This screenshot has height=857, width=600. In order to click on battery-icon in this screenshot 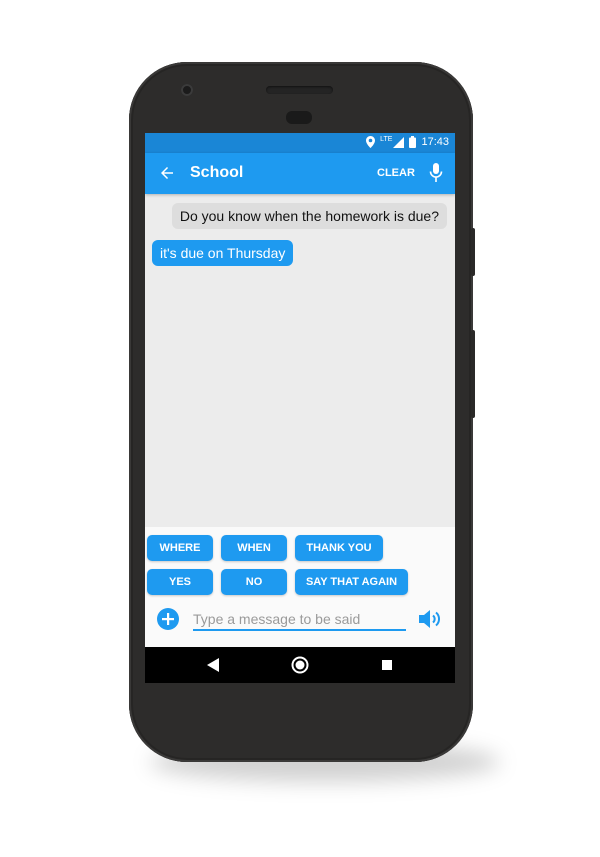, I will do `click(413, 142)`.